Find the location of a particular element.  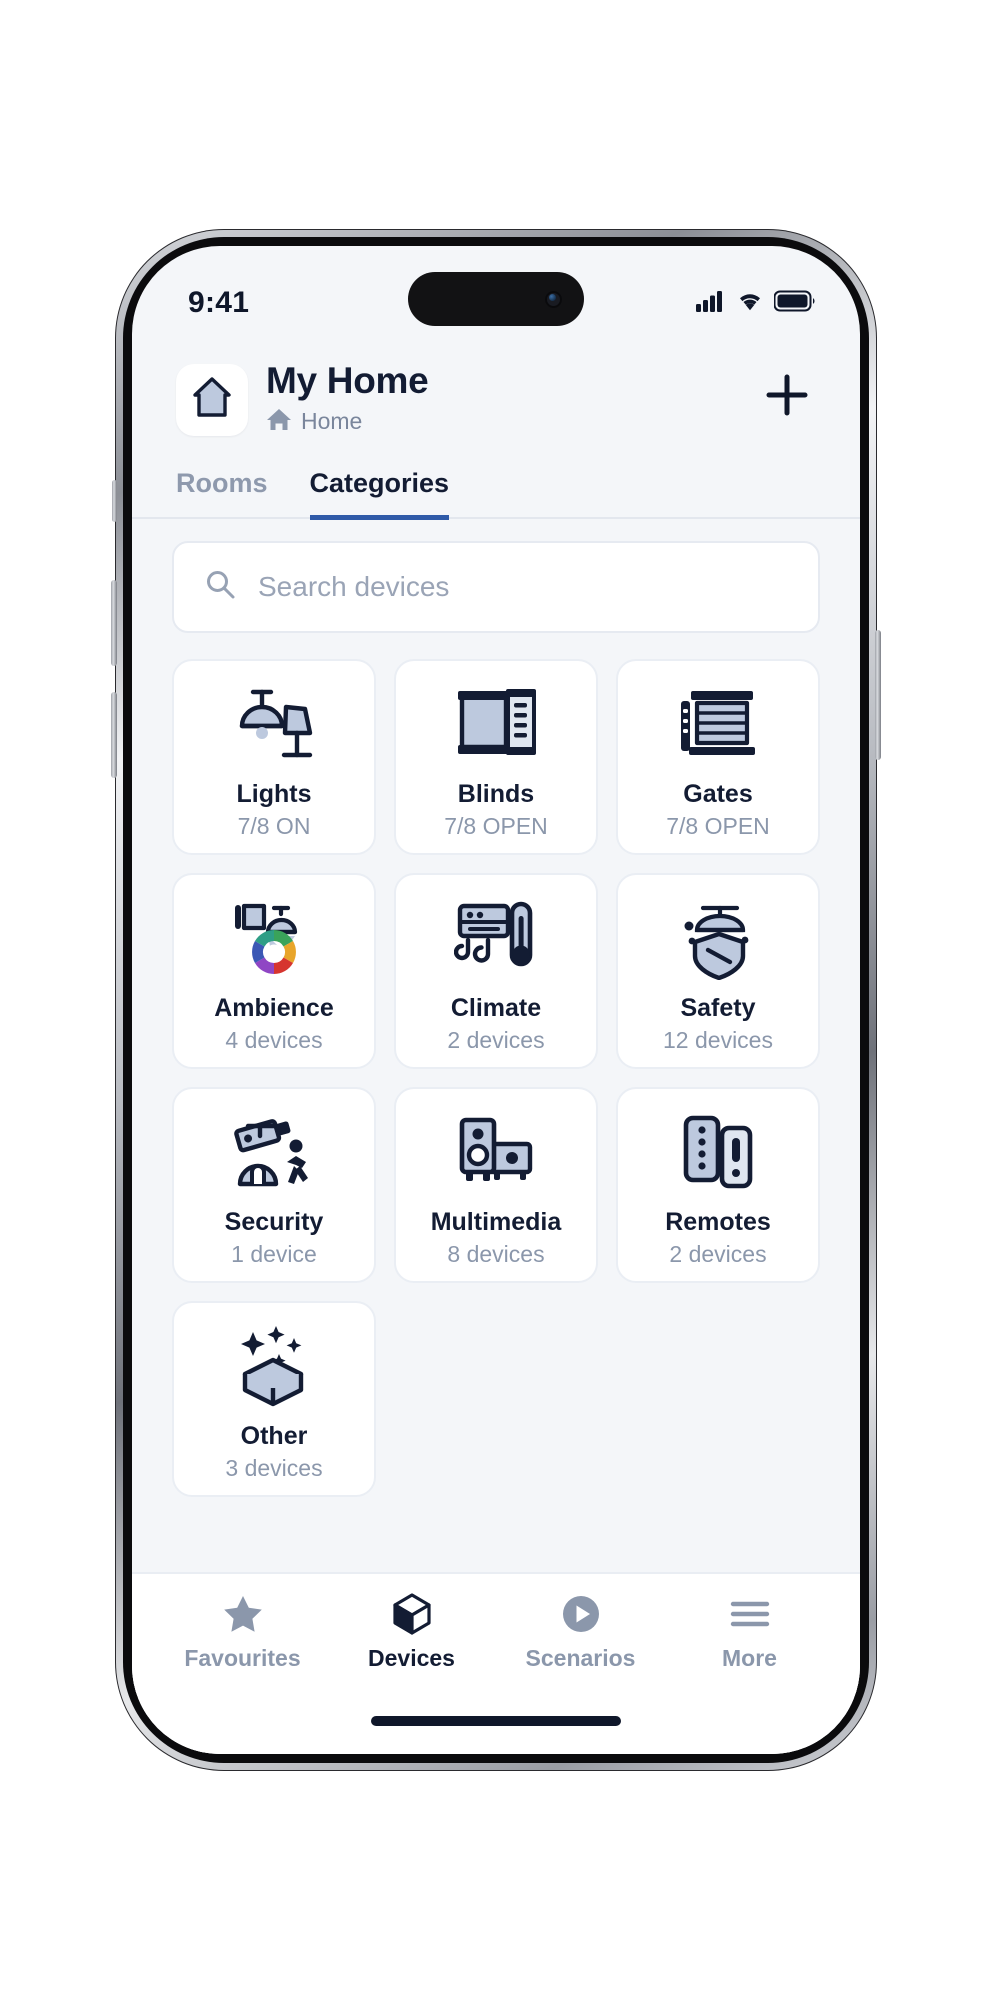

volume-down-button is located at coordinates (114, 735).